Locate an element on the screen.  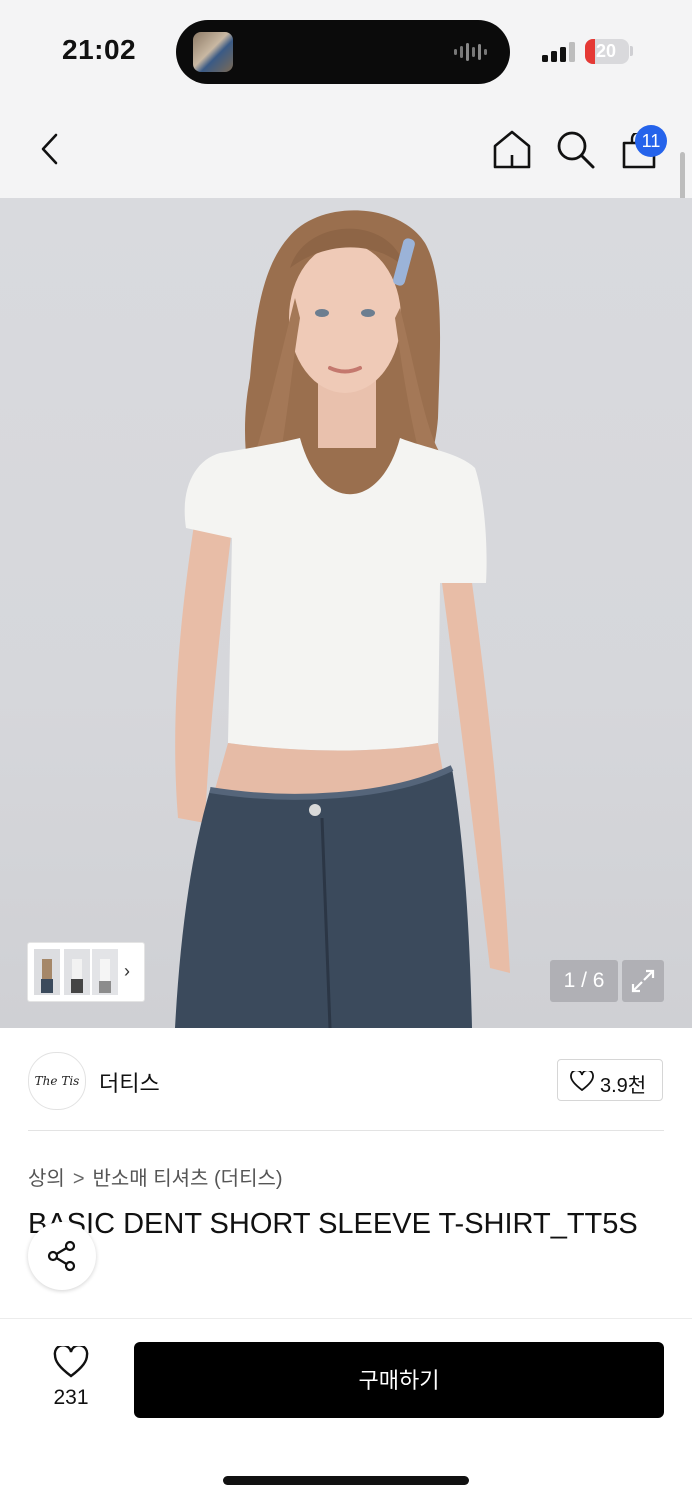
status-bar: 21:02 20 is located at coordinates (346, 50).